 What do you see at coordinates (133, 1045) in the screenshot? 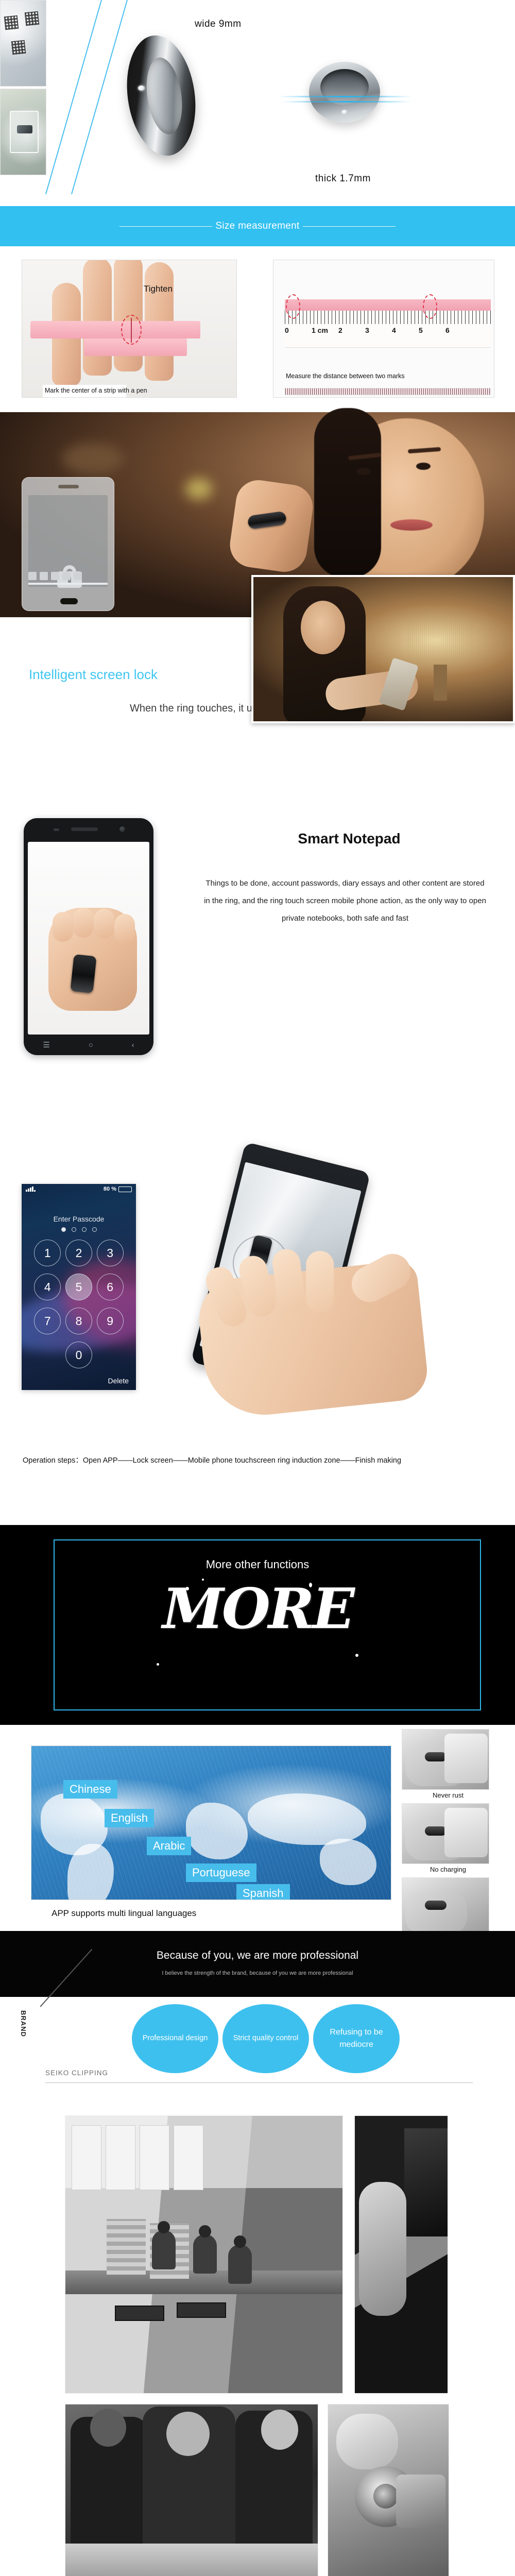
I see `back-icon: ‹` at bounding box center [133, 1045].